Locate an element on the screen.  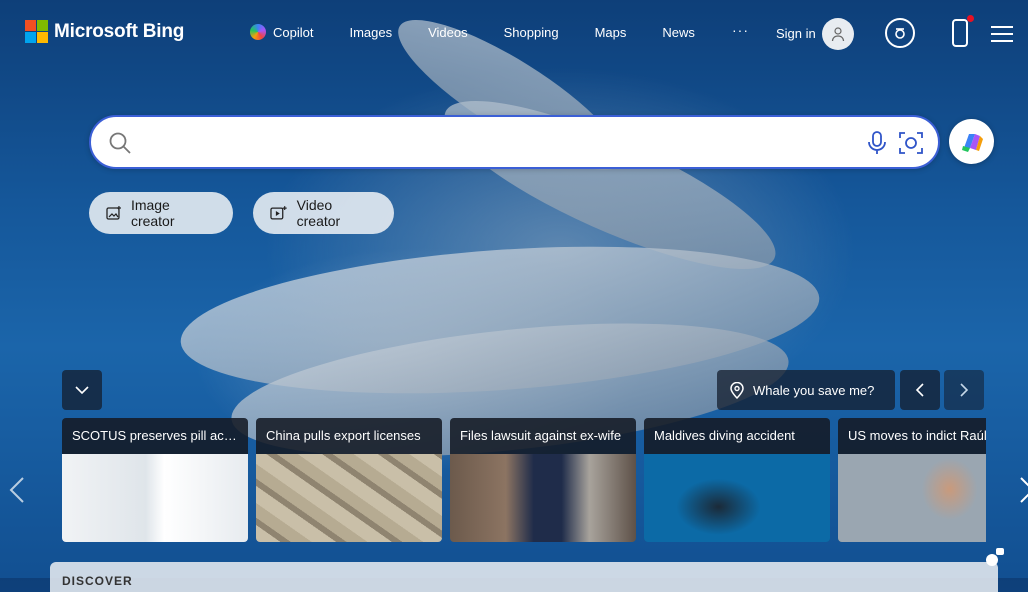
image-creator-icon is located at coordinates (113, 213).